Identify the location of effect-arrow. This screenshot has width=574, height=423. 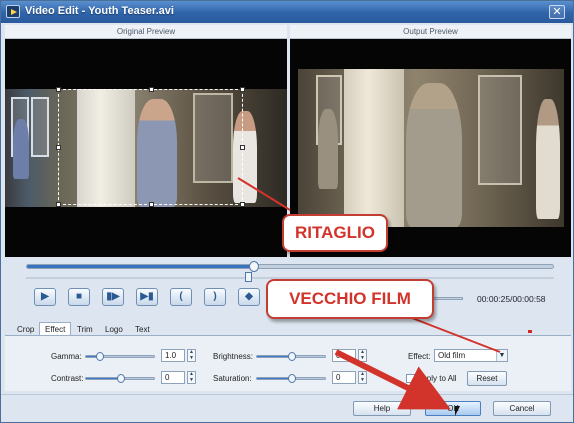
(456, 335).